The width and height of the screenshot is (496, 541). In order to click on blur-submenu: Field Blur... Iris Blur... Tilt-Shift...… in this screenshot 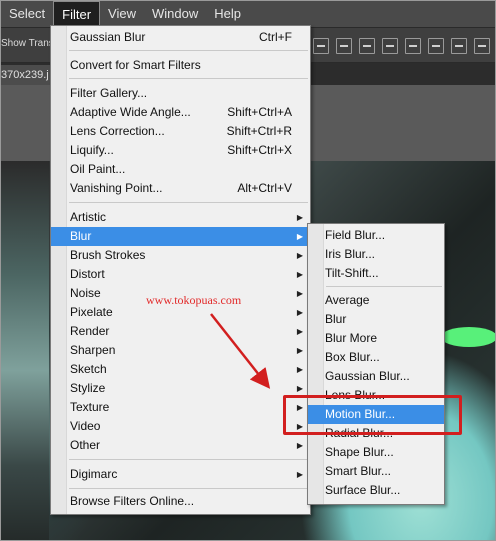, I will do `click(376, 364)`.